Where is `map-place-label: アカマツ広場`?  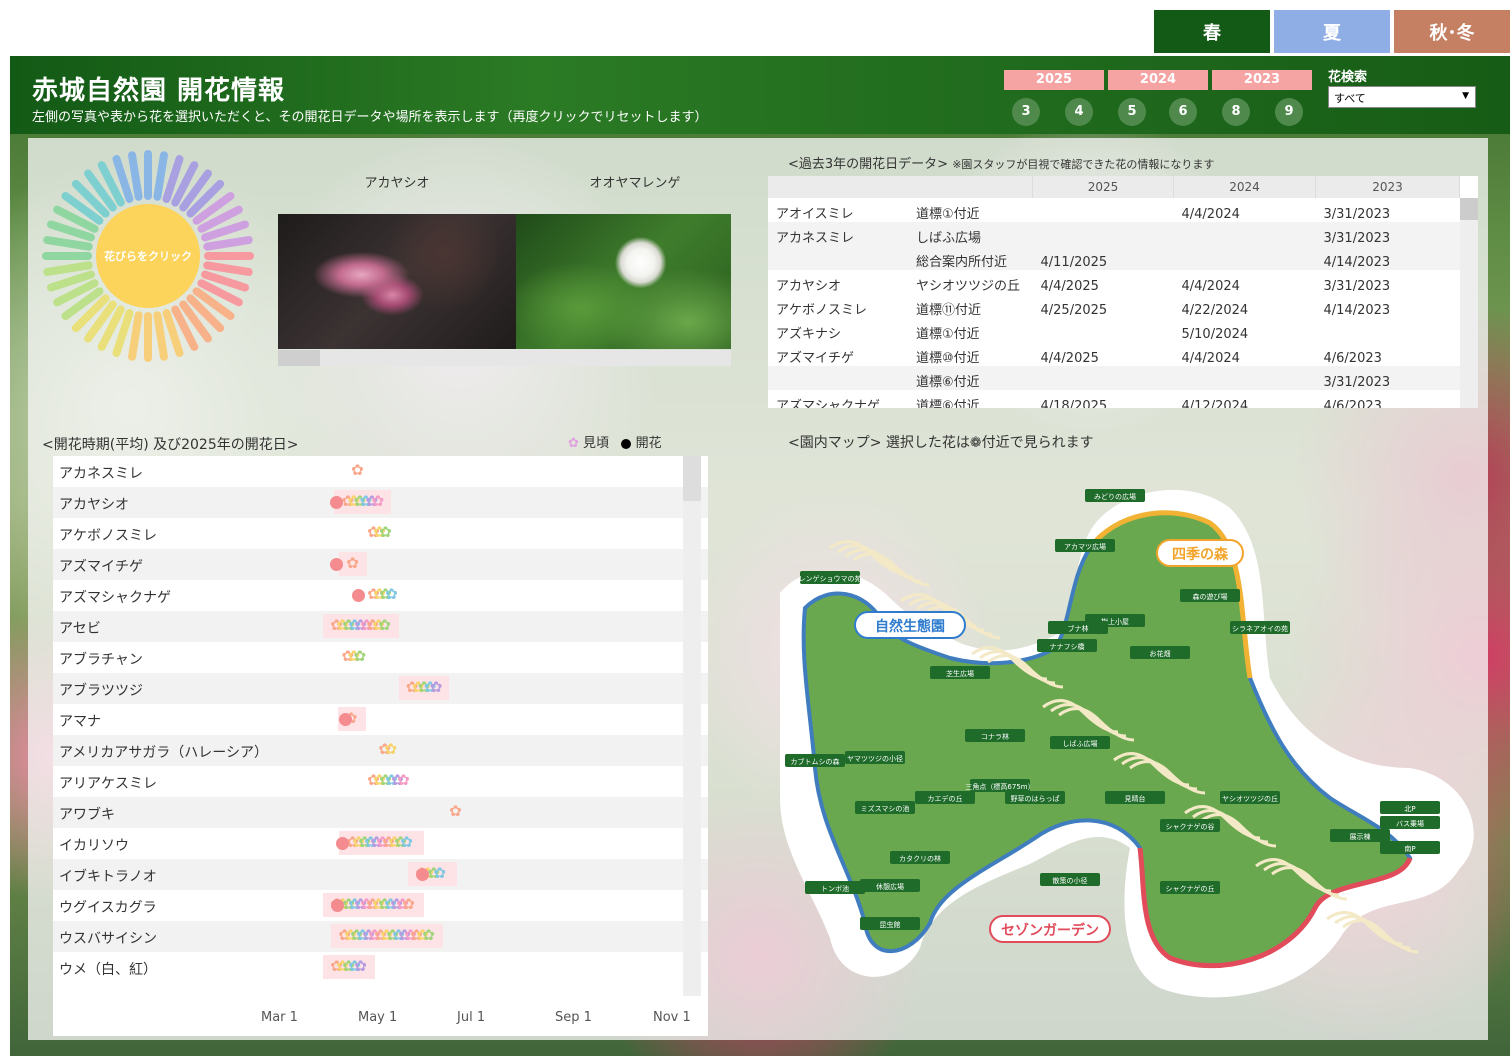 map-place-label: アカマツ広場 is located at coordinates (1085, 546).